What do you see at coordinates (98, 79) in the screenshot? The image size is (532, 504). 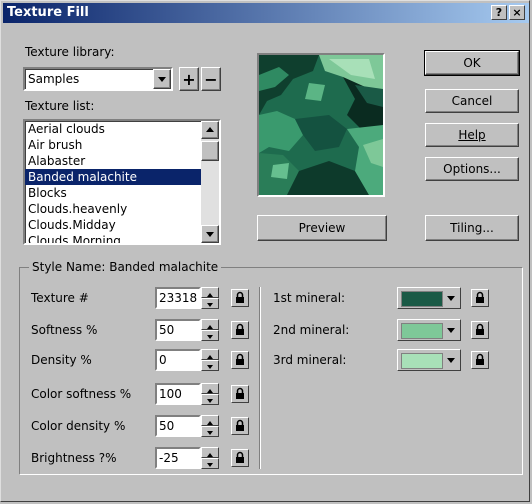 I see `texture-library-select: Samples` at bounding box center [98, 79].